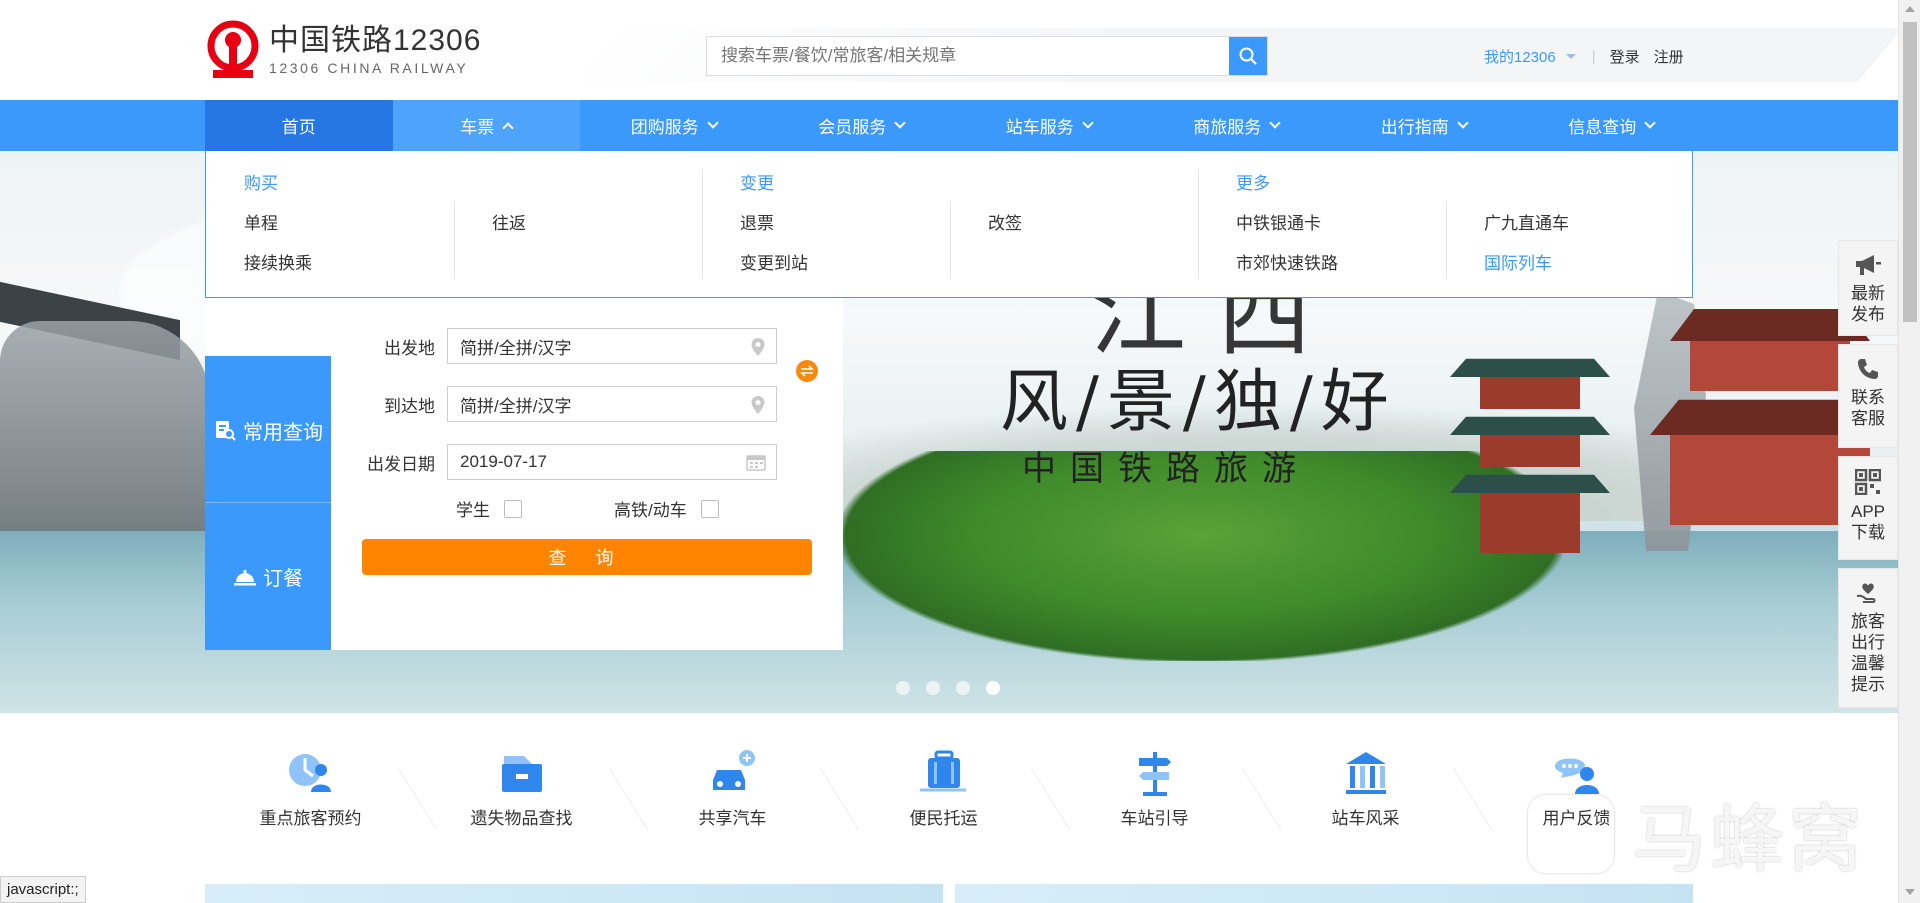 This screenshot has height=903, width=1920. I want to click on sidebar-contact: 联系客服, so click(1868, 396).